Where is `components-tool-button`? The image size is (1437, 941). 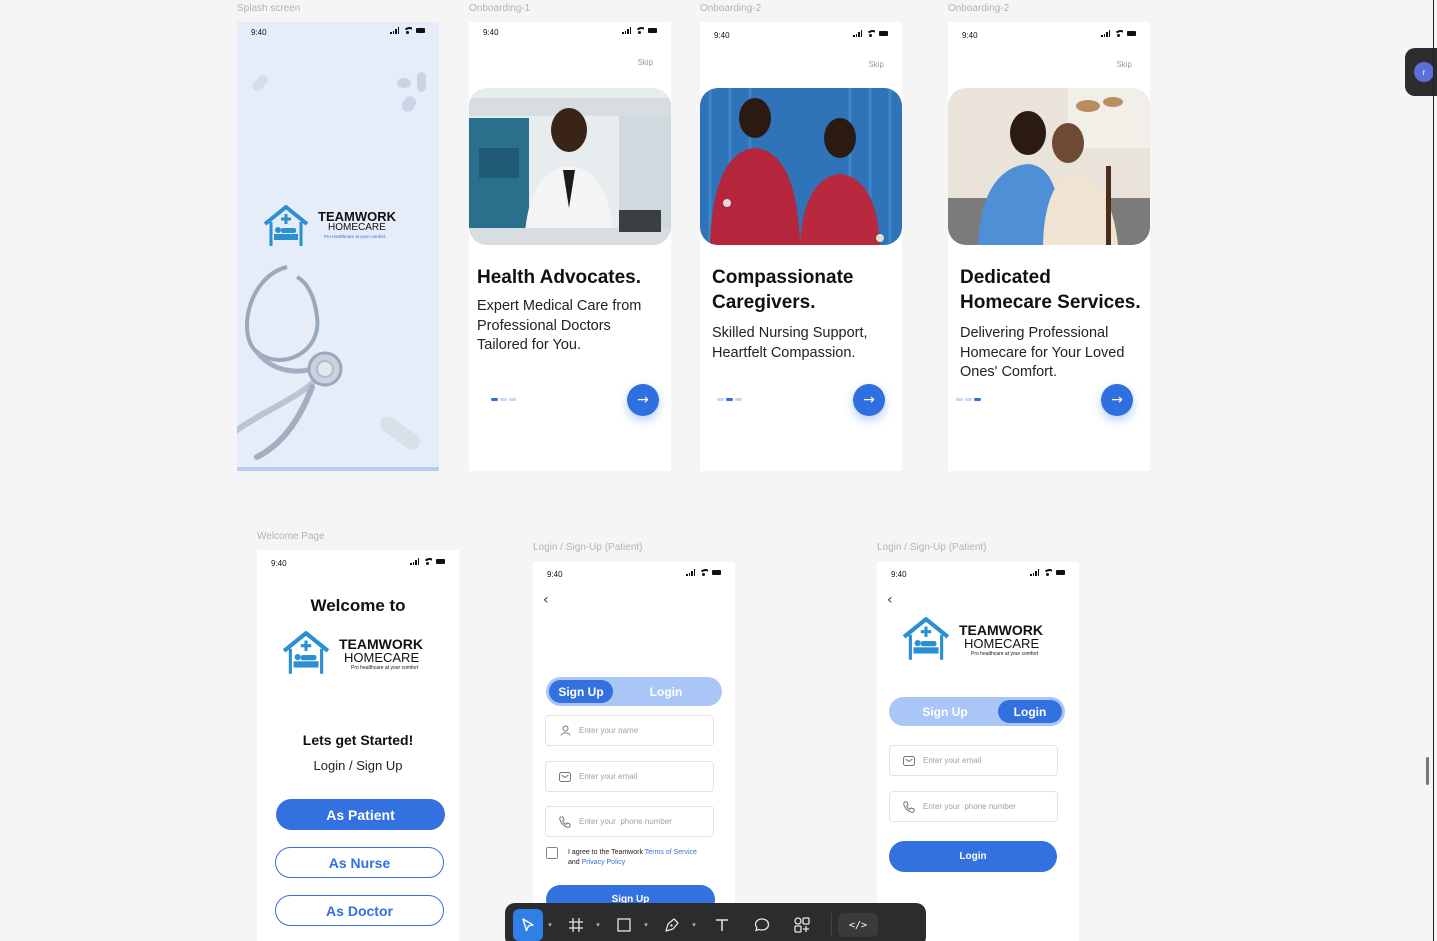
components-tool-button is located at coordinates (802, 925).